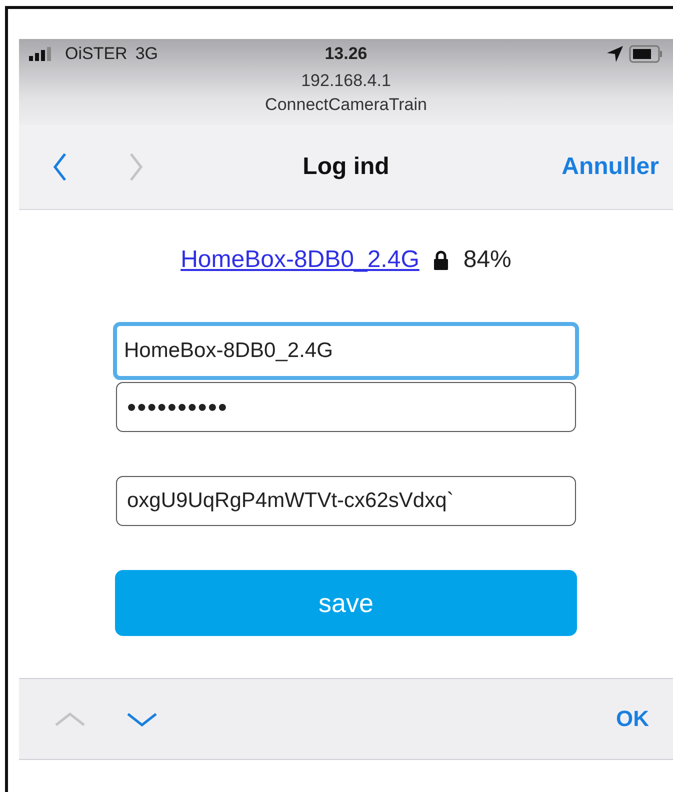 The image size is (673, 792). Describe the element at coordinates (346, 501) in the screenshot. I see `input-field: oxgU9UqRgP4mWTVt-cx62sVdxq`` at that location.